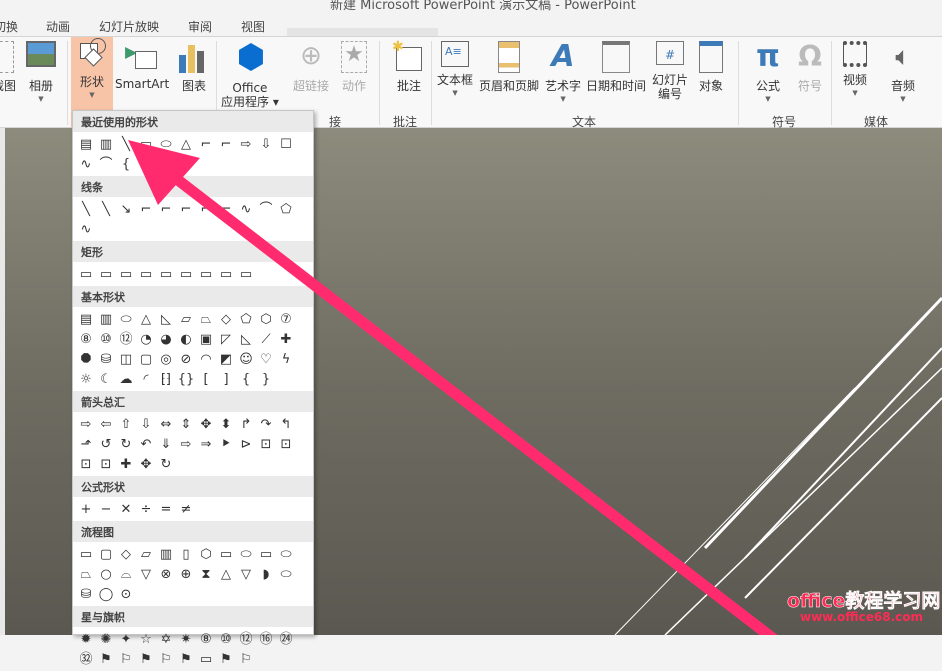 The width and height of the screenshot is (942, 671). I want to click on watermark-title: office教程学习网, so click(864, 601).